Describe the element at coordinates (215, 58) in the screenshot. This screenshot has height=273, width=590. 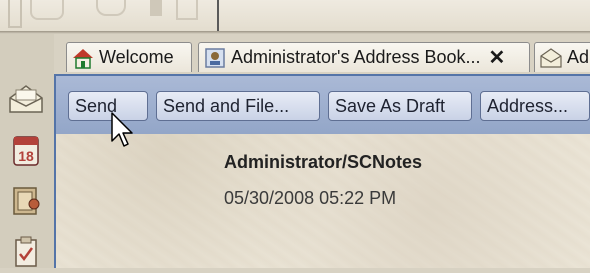
I see `address-book-icon` at that location.